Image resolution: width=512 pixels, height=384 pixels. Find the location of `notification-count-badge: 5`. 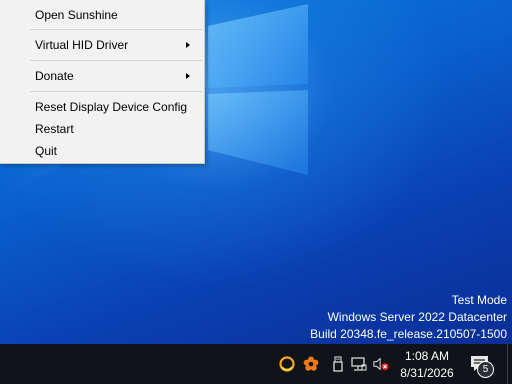

notification-count-badge: 5 is located at coordinates (485, 369).